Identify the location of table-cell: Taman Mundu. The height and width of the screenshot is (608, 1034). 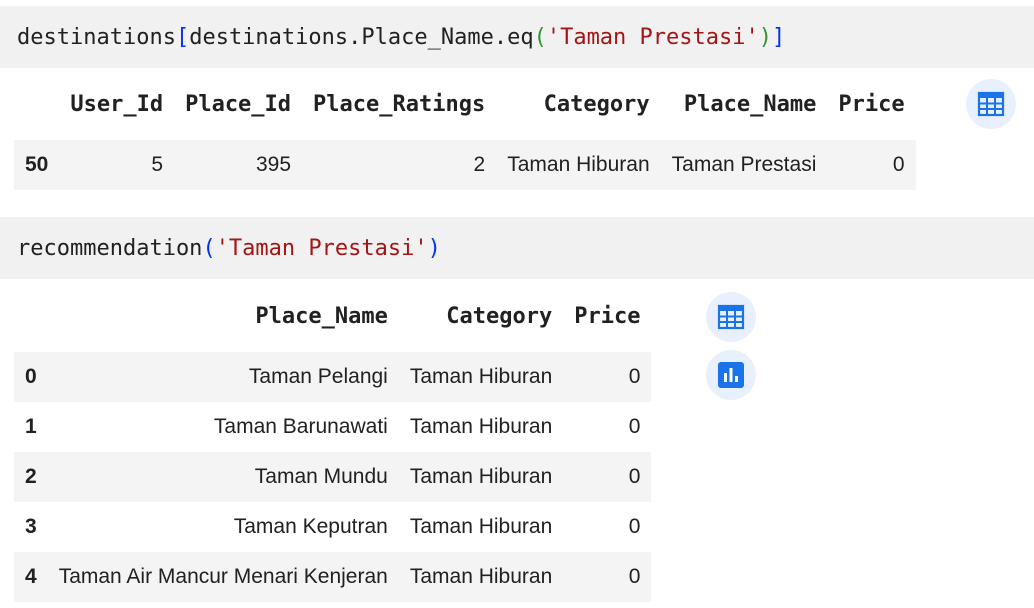
(223, 477).